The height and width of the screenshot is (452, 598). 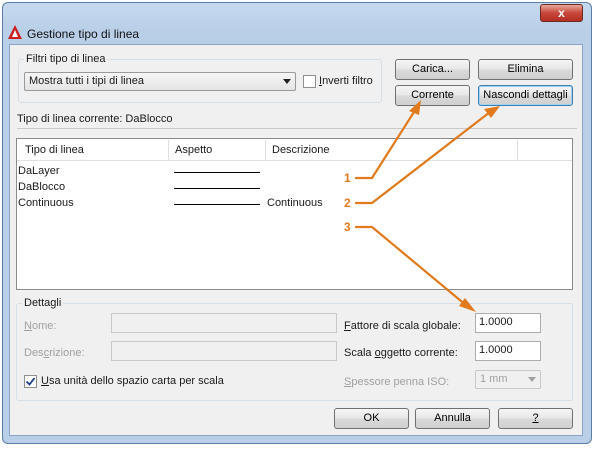 I want to click on callout-label-1: 1, so click(x=347, y=178).